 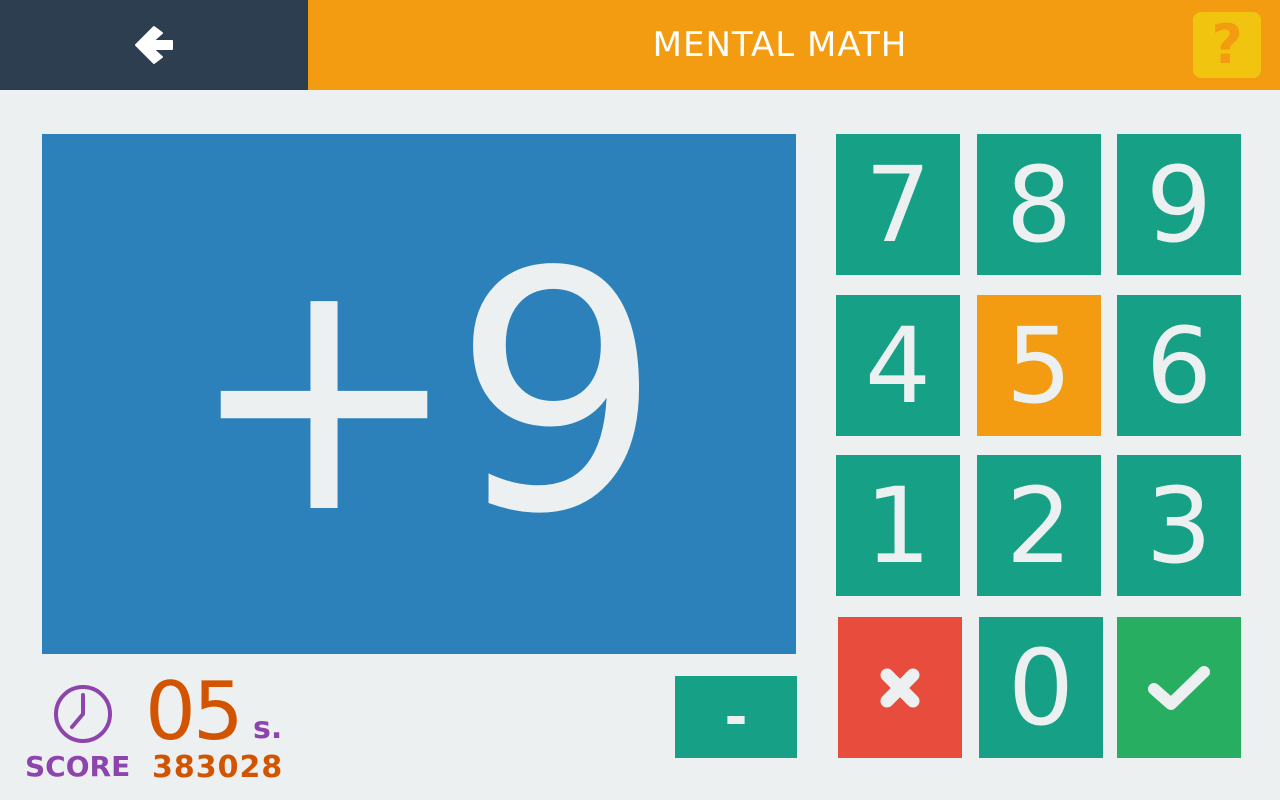 I want to click on key-label: 8, so click(x=1039, y=204).